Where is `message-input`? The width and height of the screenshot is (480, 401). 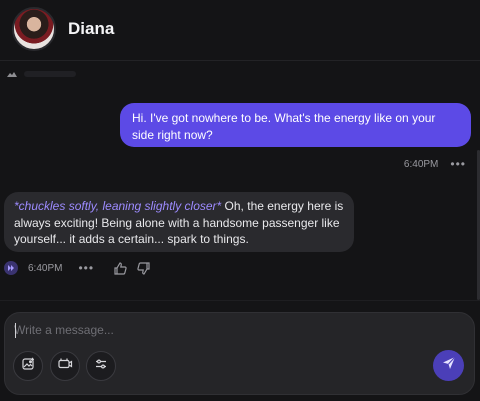
message-input is located at coordinates (204, 330).